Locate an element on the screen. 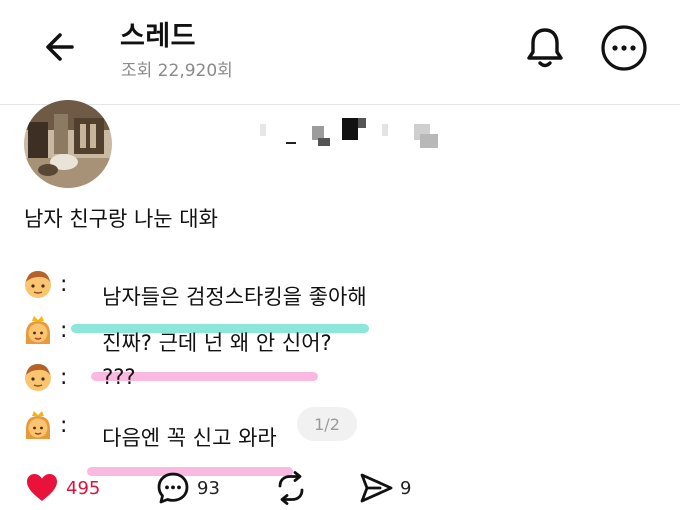  back-button is located at coordinates (61, 47).